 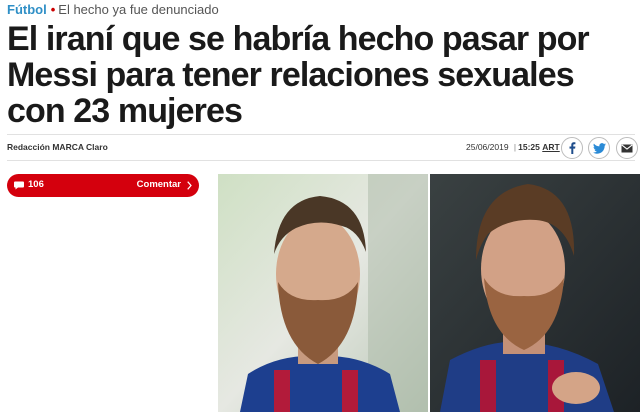 I want to click on comment-label: Comentar, so click(x=158, y=184).